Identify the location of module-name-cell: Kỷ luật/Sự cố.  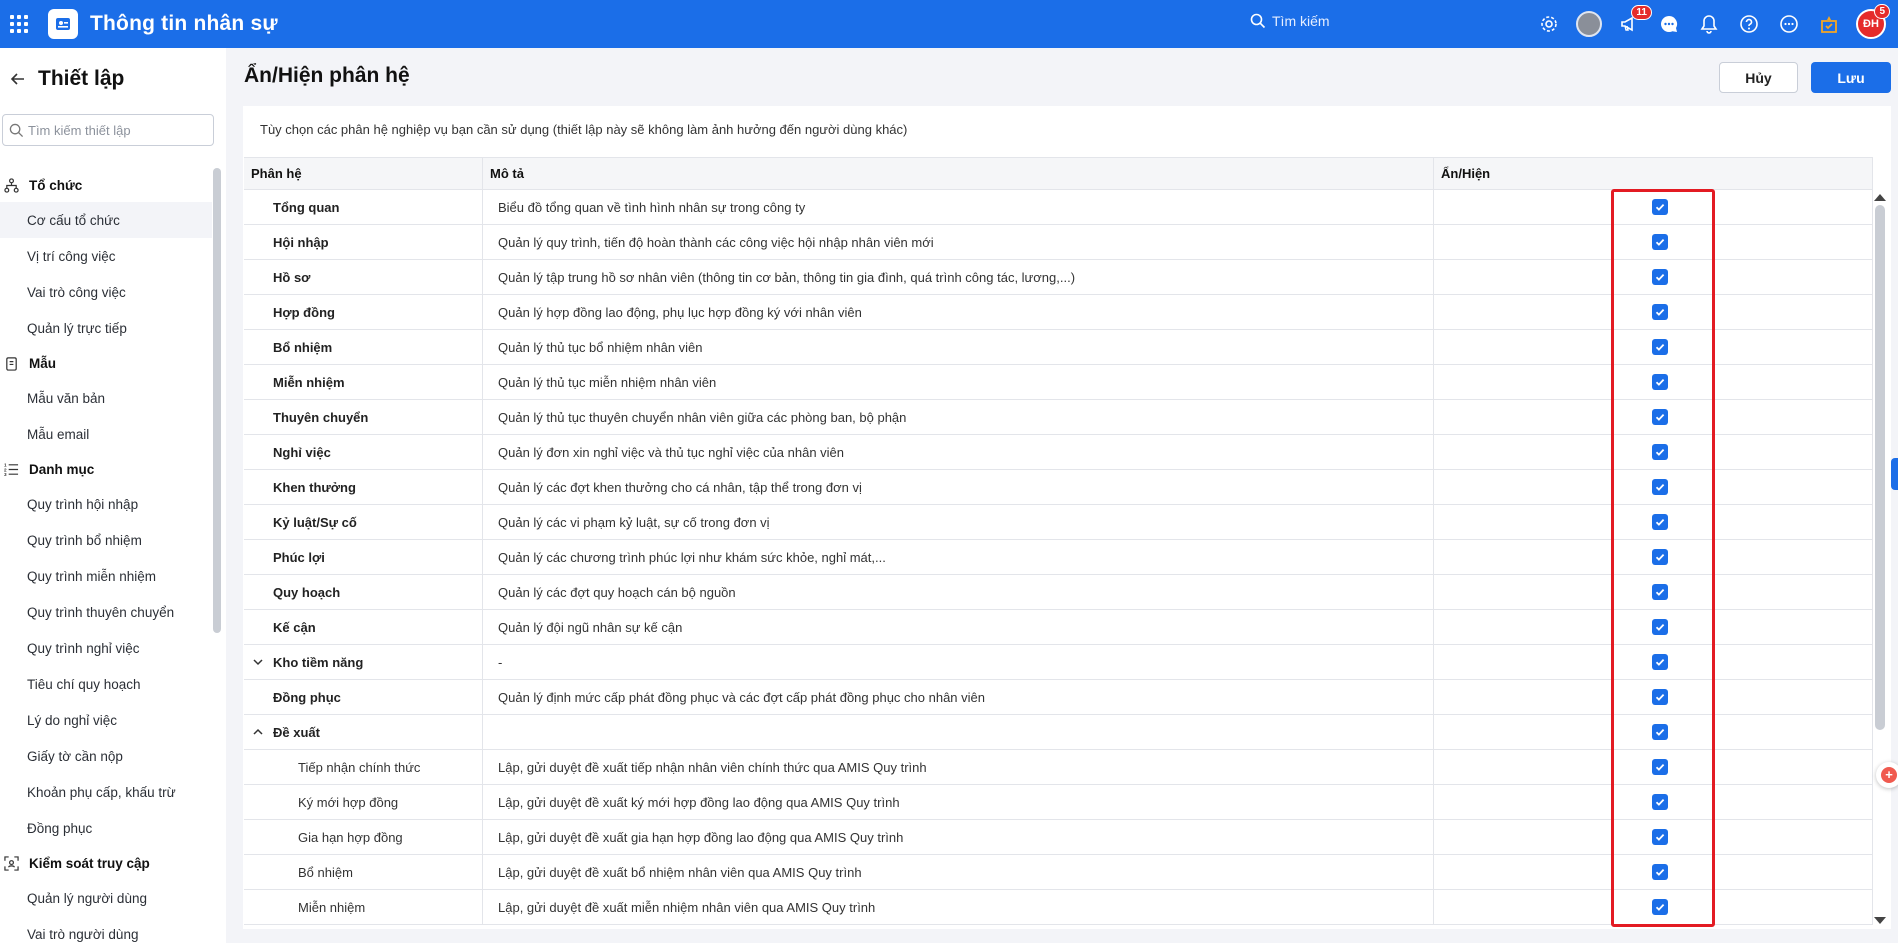
(363, 522).